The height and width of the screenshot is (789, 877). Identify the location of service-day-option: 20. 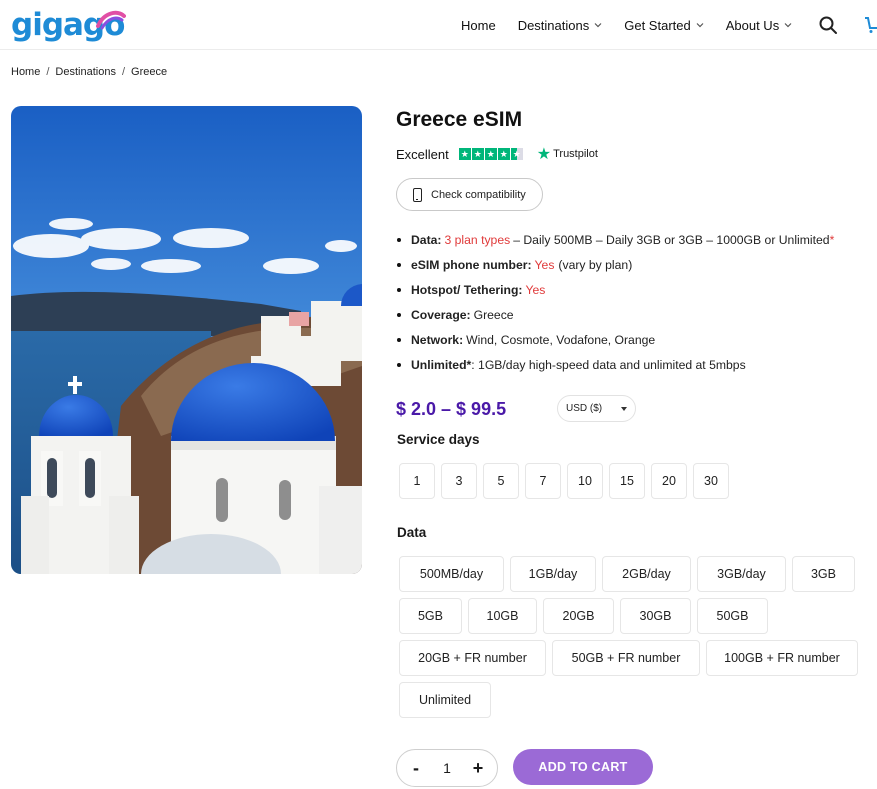
(669, 481).